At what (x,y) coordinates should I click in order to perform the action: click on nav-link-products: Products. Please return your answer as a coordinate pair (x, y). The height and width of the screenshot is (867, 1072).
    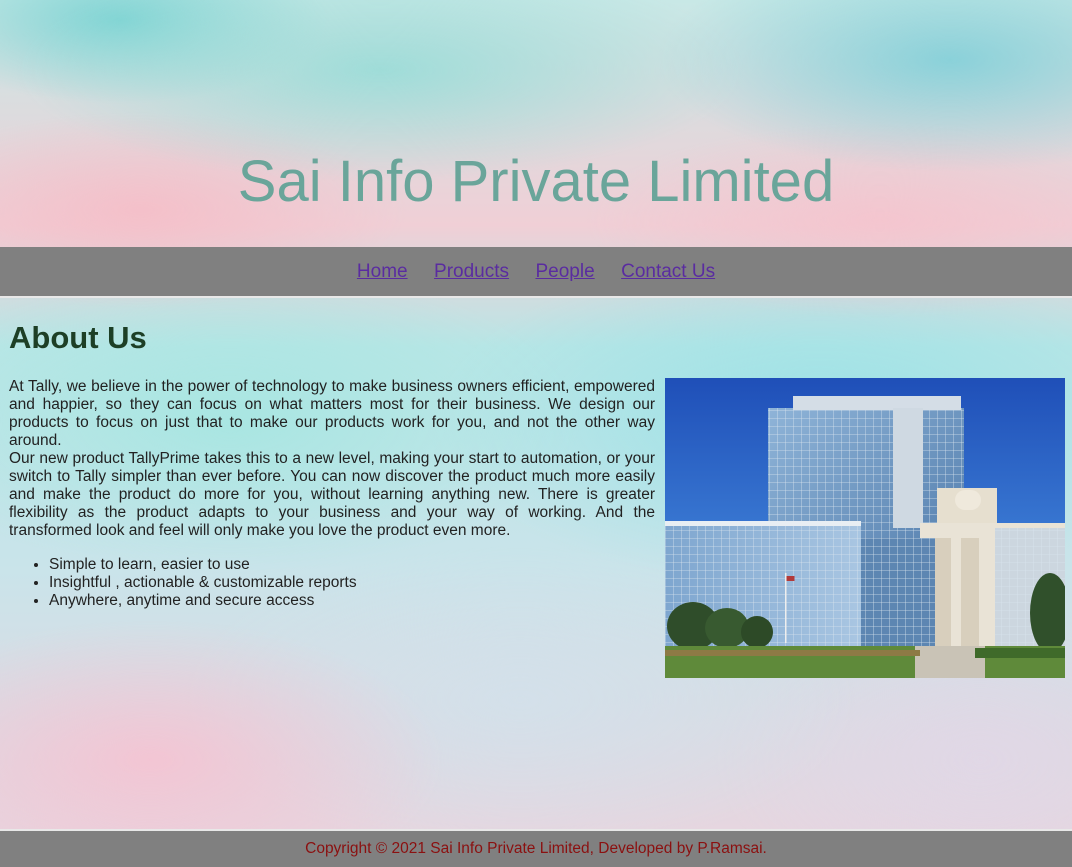
    Looking at the image, I should click on (471, 272).